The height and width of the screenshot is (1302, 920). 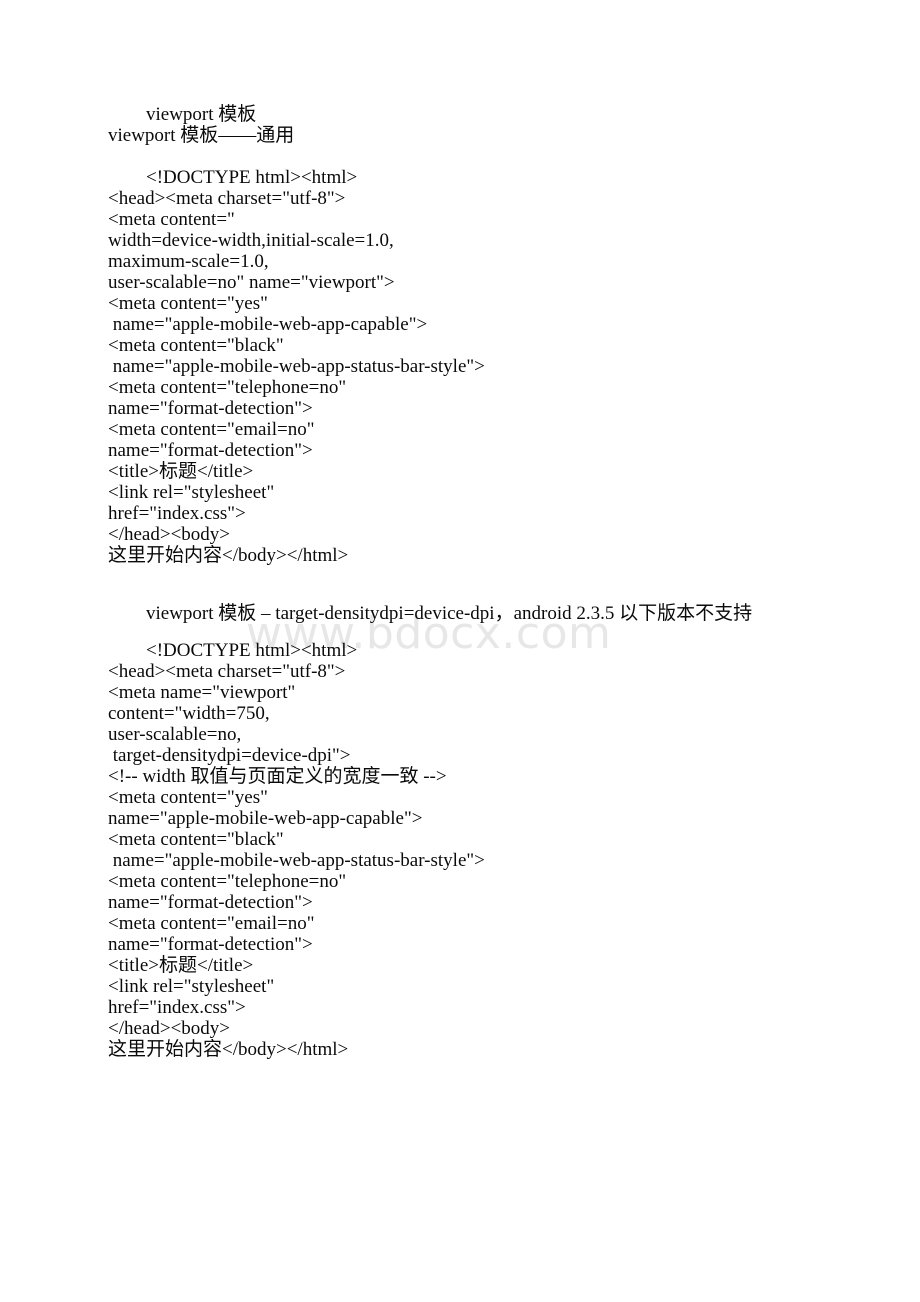 What do you see at coordinates (202, 692) in the screenshot?
I see `code-line: <meta name="viewport"` at bounding box center [202, 692].